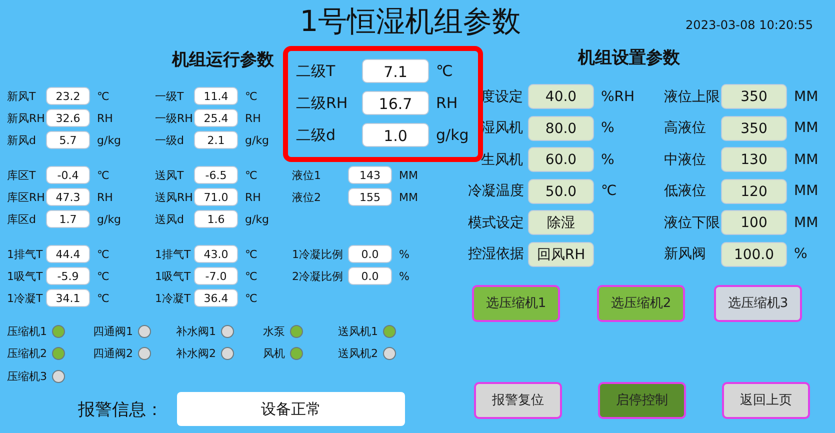  Describe the element at coordinates (502, 159) in the screenshot. I see `field-label: 生风机` at that location.